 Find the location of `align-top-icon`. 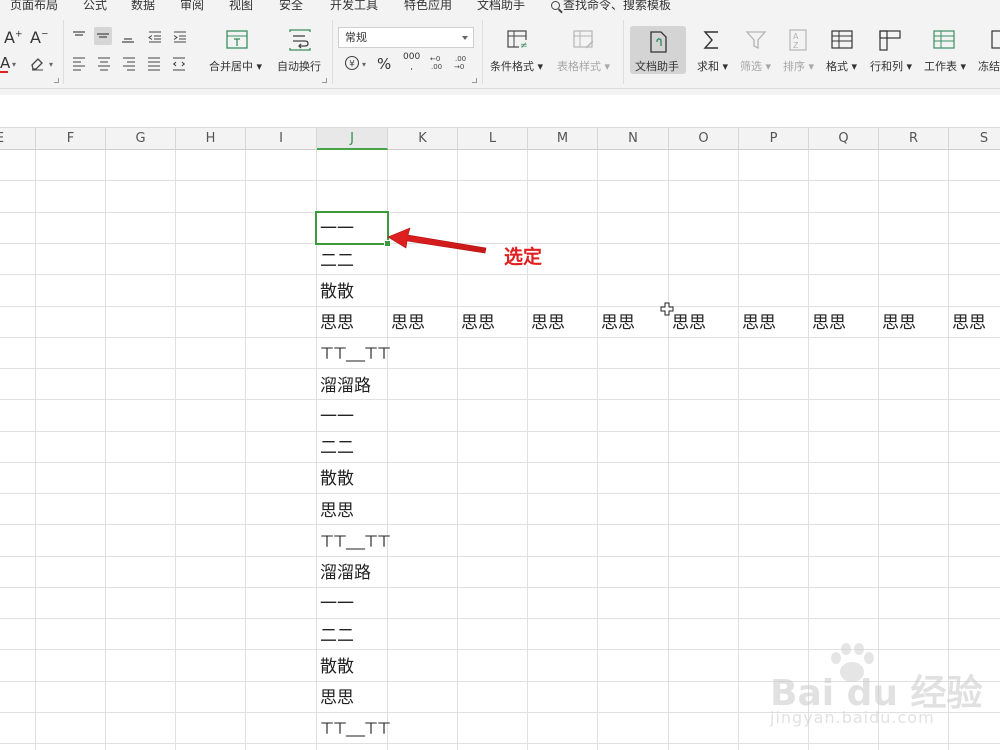

align-top-icon is located at coordinates (79, 37).